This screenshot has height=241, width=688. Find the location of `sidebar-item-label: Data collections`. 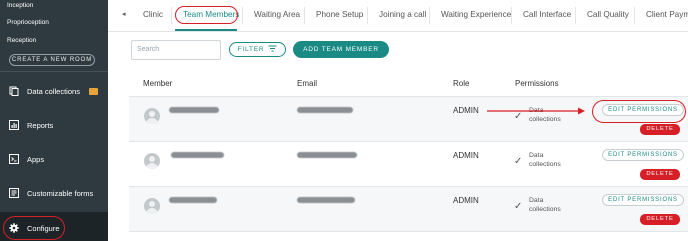

sidebar-item-label: Data collections is located at coordinates (53, 91).